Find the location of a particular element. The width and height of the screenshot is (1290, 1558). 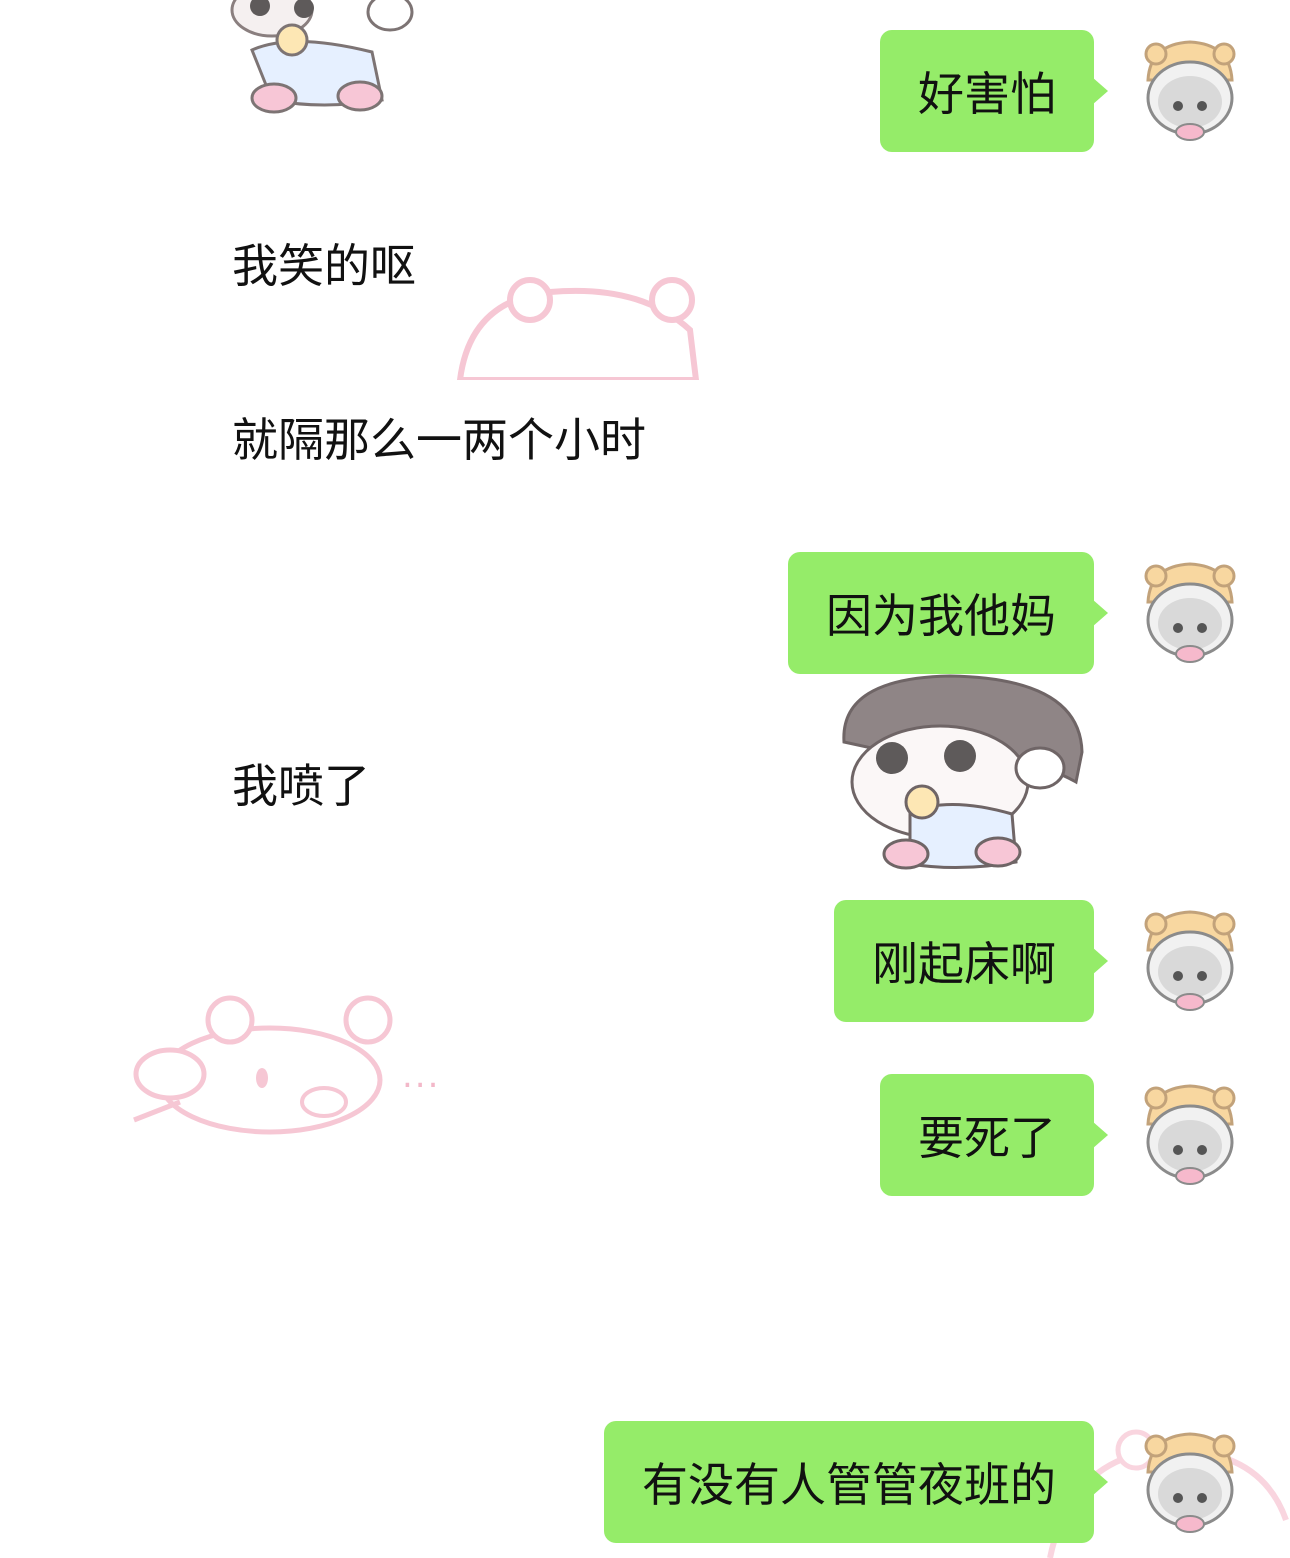

outgoing-message-bubble: 有没有人管管夜班的 is located at coordinates (856, 1482).